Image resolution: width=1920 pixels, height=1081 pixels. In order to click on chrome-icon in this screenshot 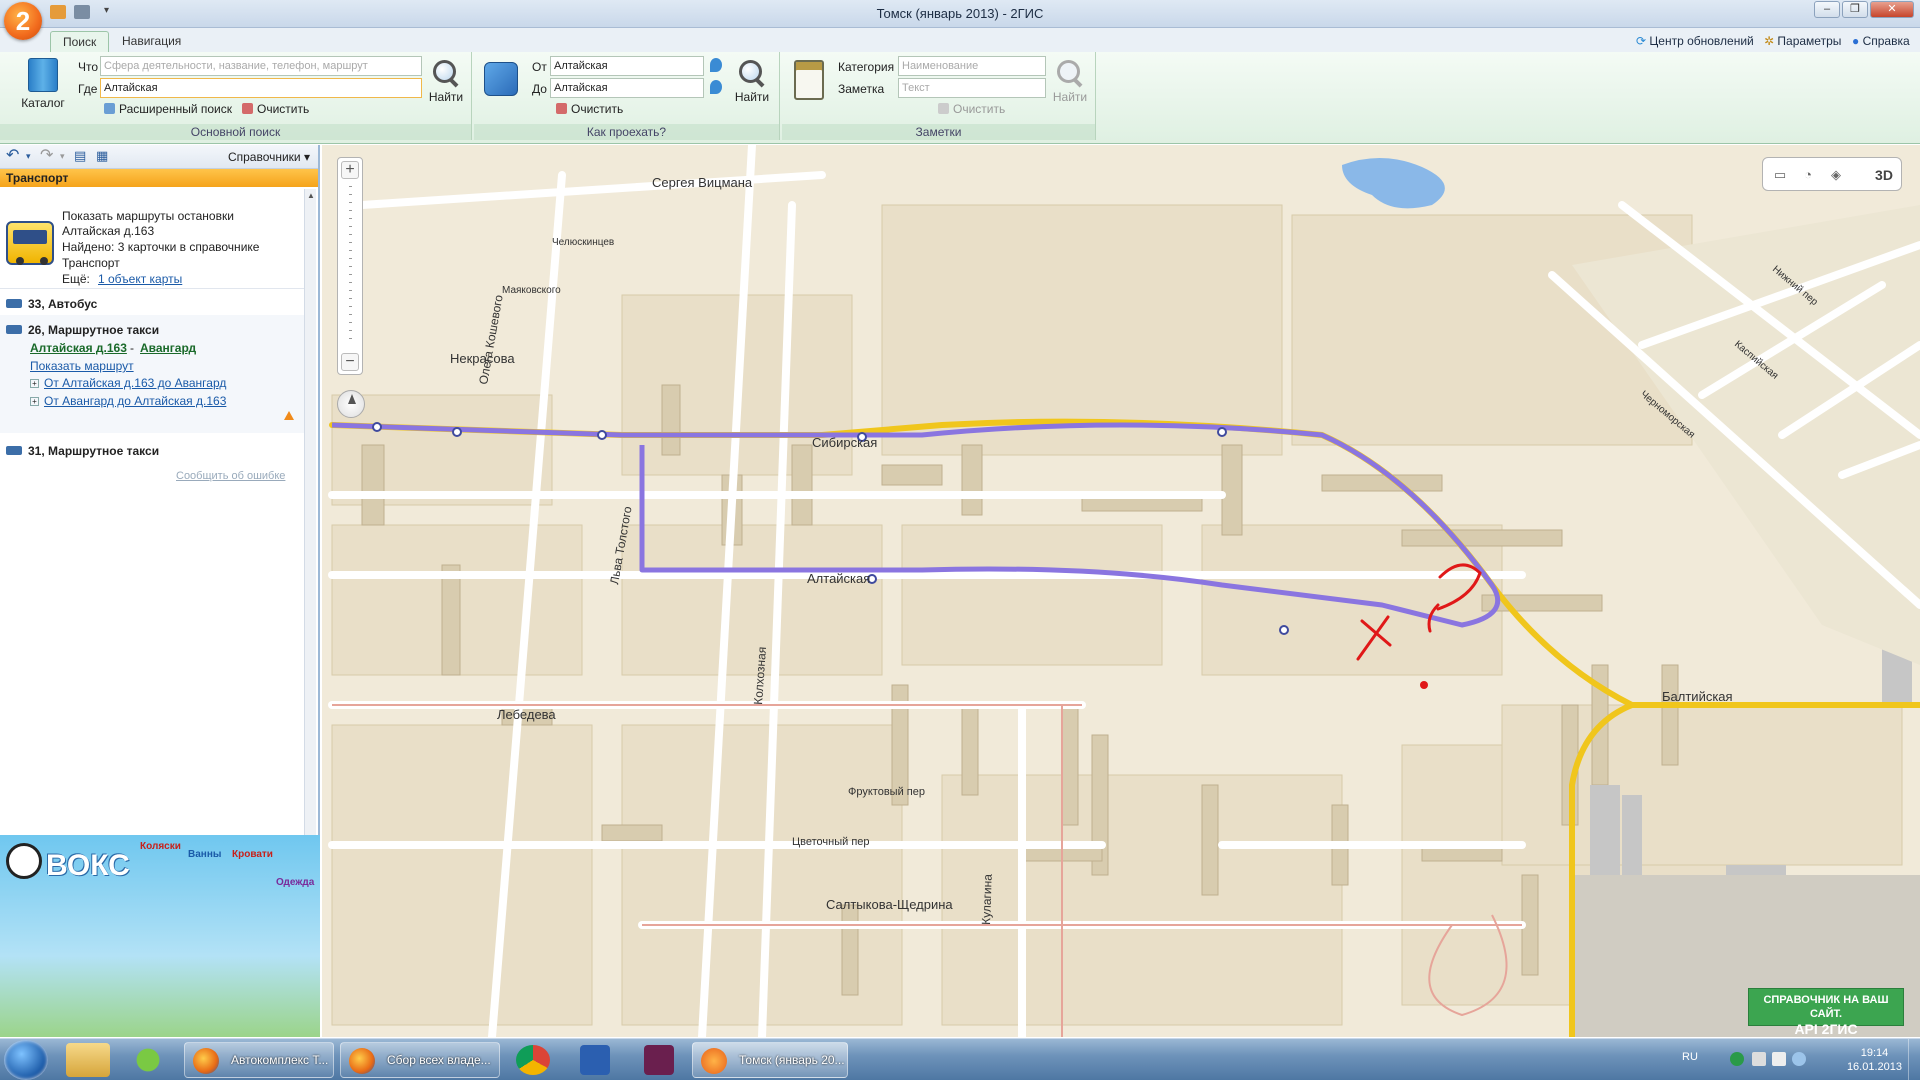, I will do `click(533, 1060)`.